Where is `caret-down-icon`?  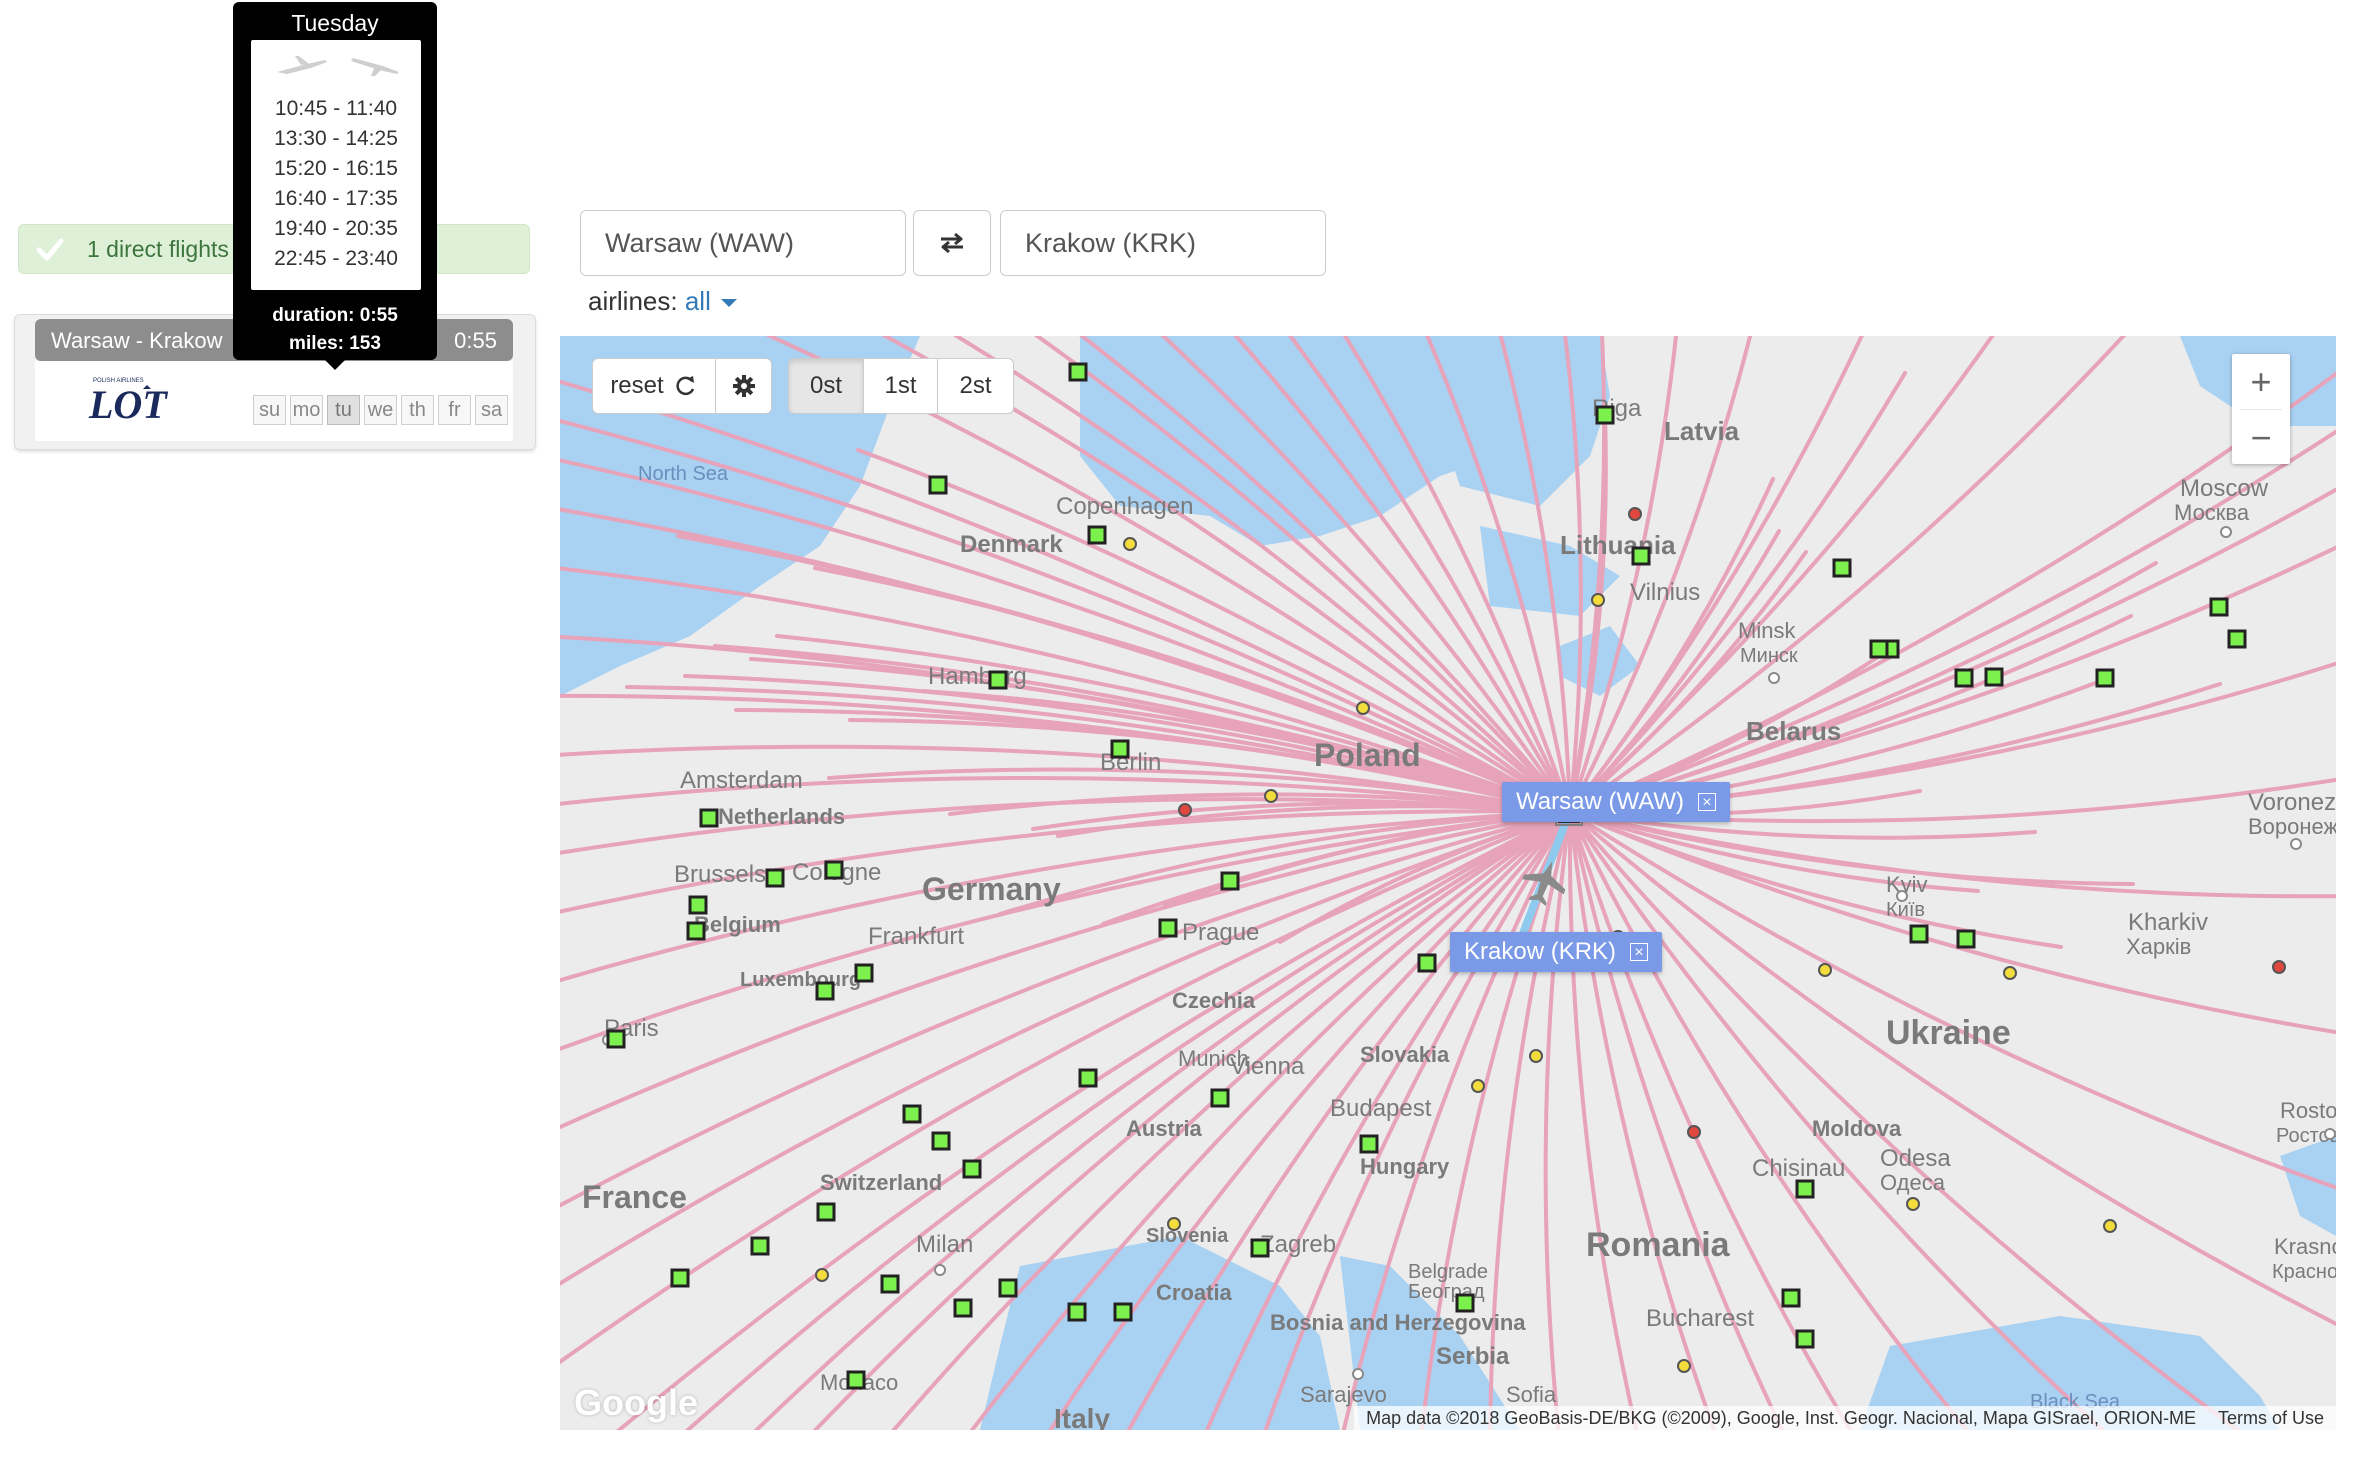 caret-down-icon is located at coordinates (728, 303).